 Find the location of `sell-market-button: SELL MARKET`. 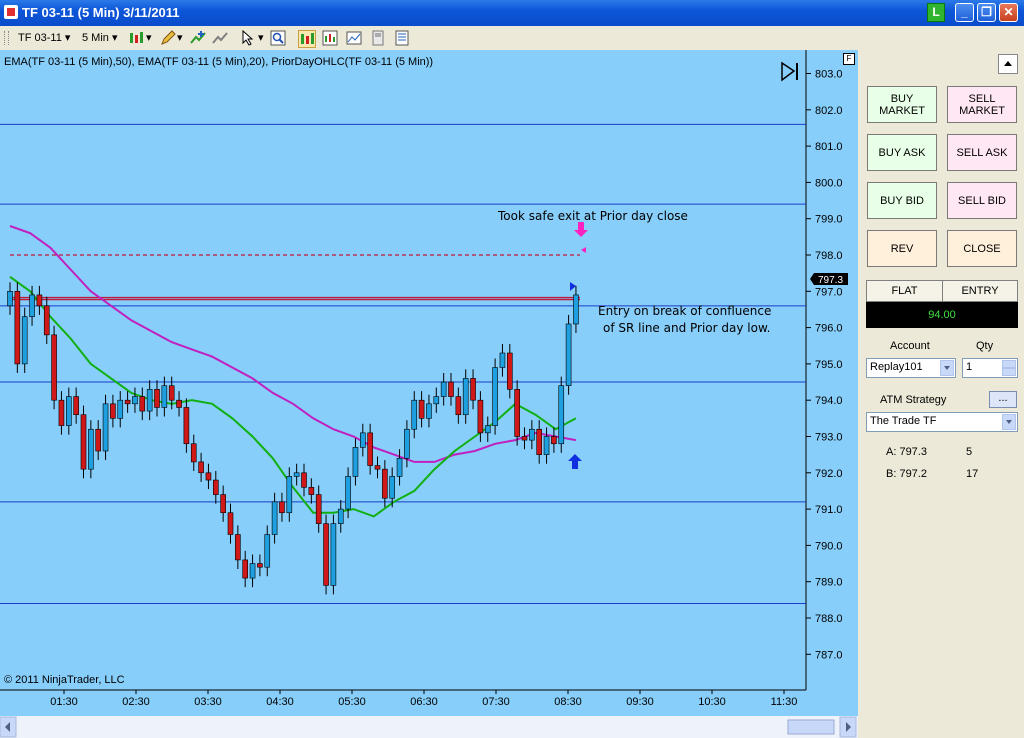

sell-market-button: SELL MARKET is located at coordinates (982, 104).